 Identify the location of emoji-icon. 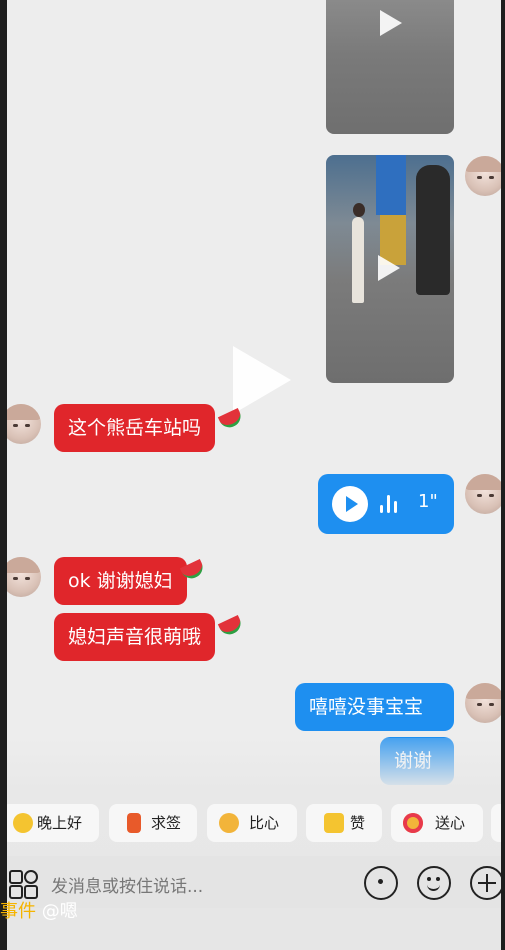
(434, 883).